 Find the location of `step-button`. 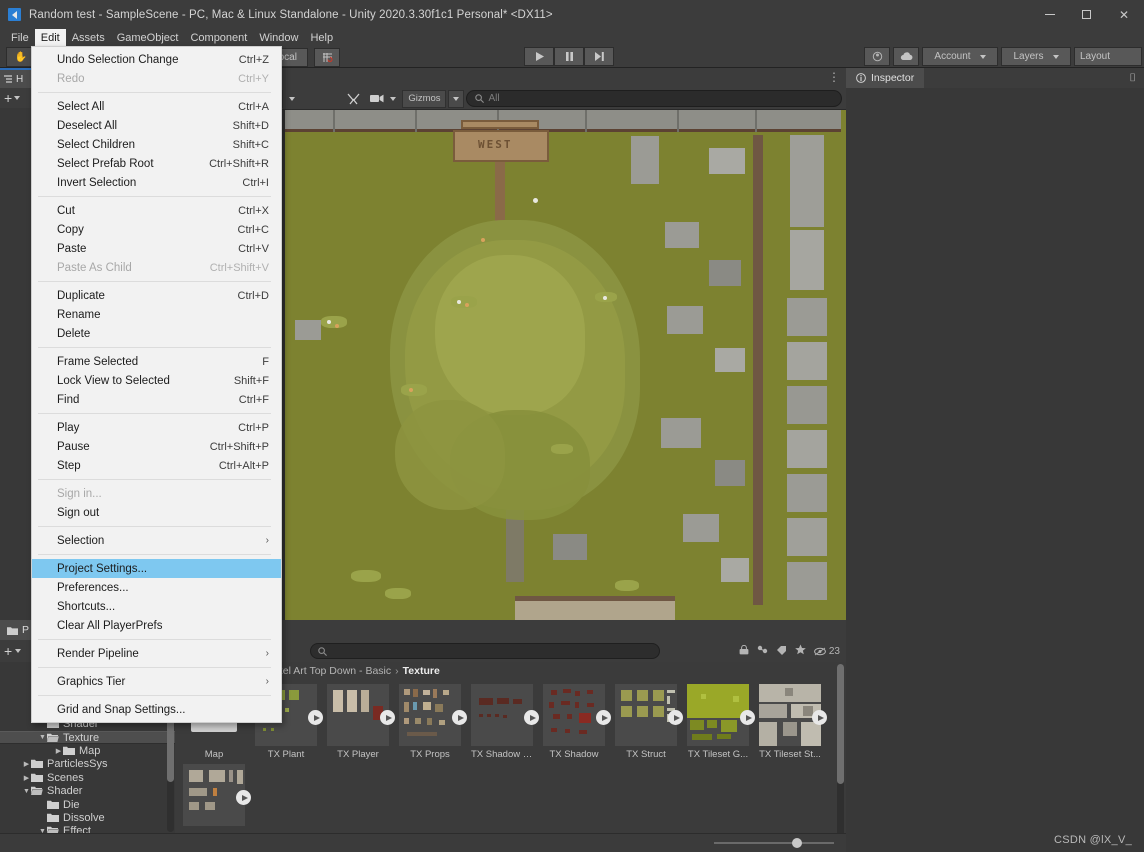

step-button is located at coordinates (599, 56).